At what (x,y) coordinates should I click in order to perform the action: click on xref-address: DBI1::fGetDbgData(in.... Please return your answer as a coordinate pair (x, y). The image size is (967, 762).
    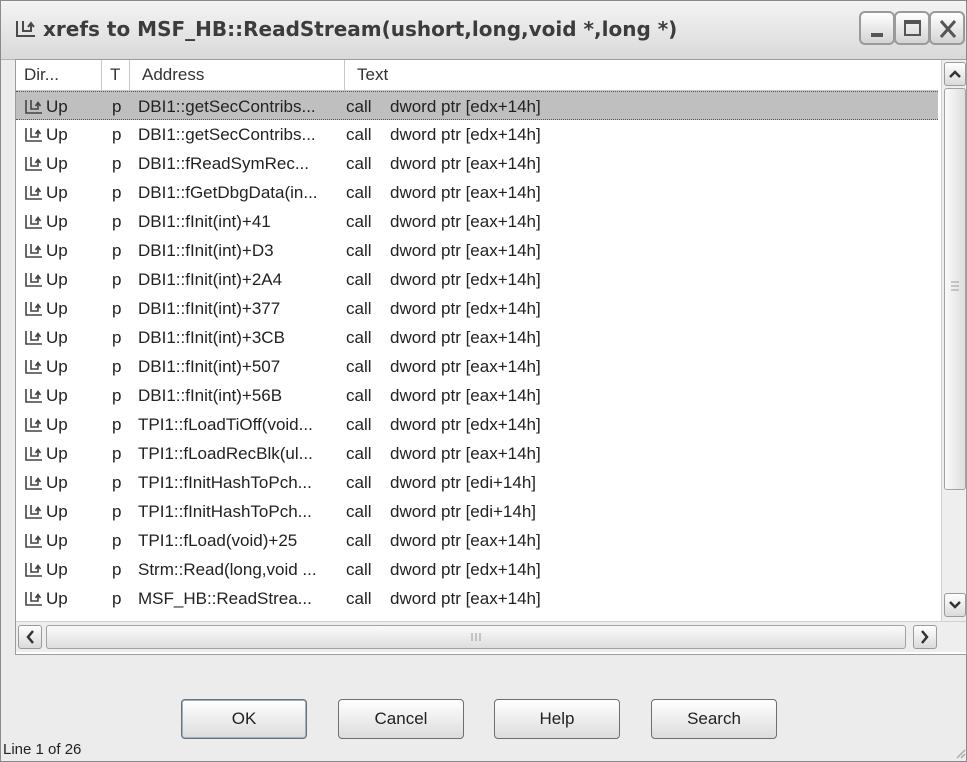
    Looking at the image, I should click on (228, 192).